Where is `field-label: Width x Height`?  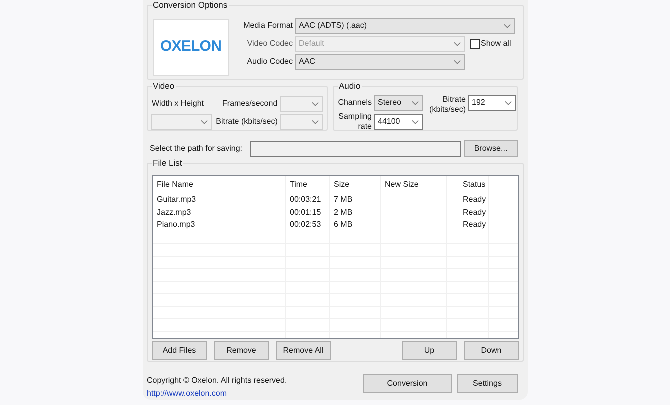
field-label: Width x Height is located at coordinates (179, 104).